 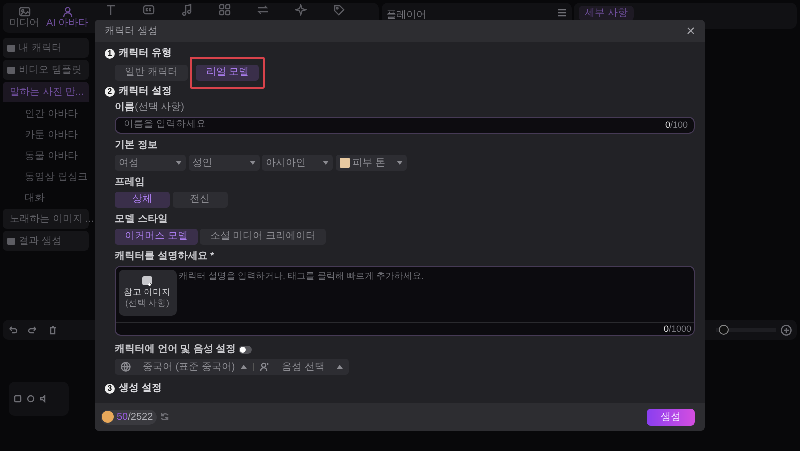 I want to click on details-tab: 세부 사항, so click(x=606, y=13).